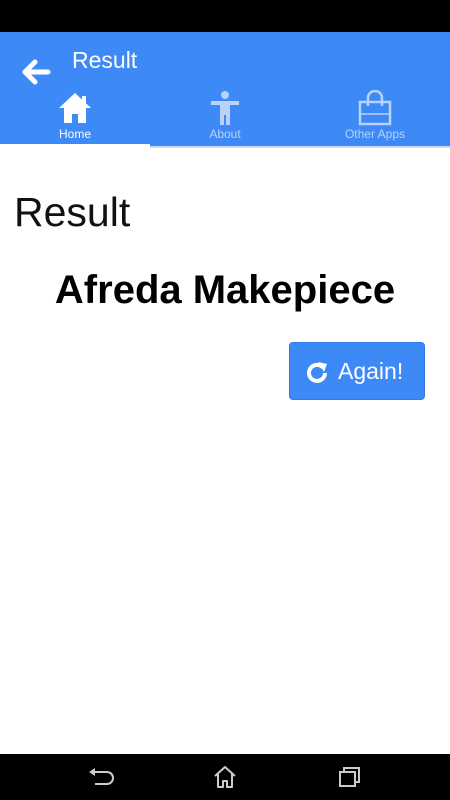 The width and height of the screenshot is (450, 800). Describe the element at coordinates (101, 777) in the screenshot. I see `back-nav-icon` at that location.